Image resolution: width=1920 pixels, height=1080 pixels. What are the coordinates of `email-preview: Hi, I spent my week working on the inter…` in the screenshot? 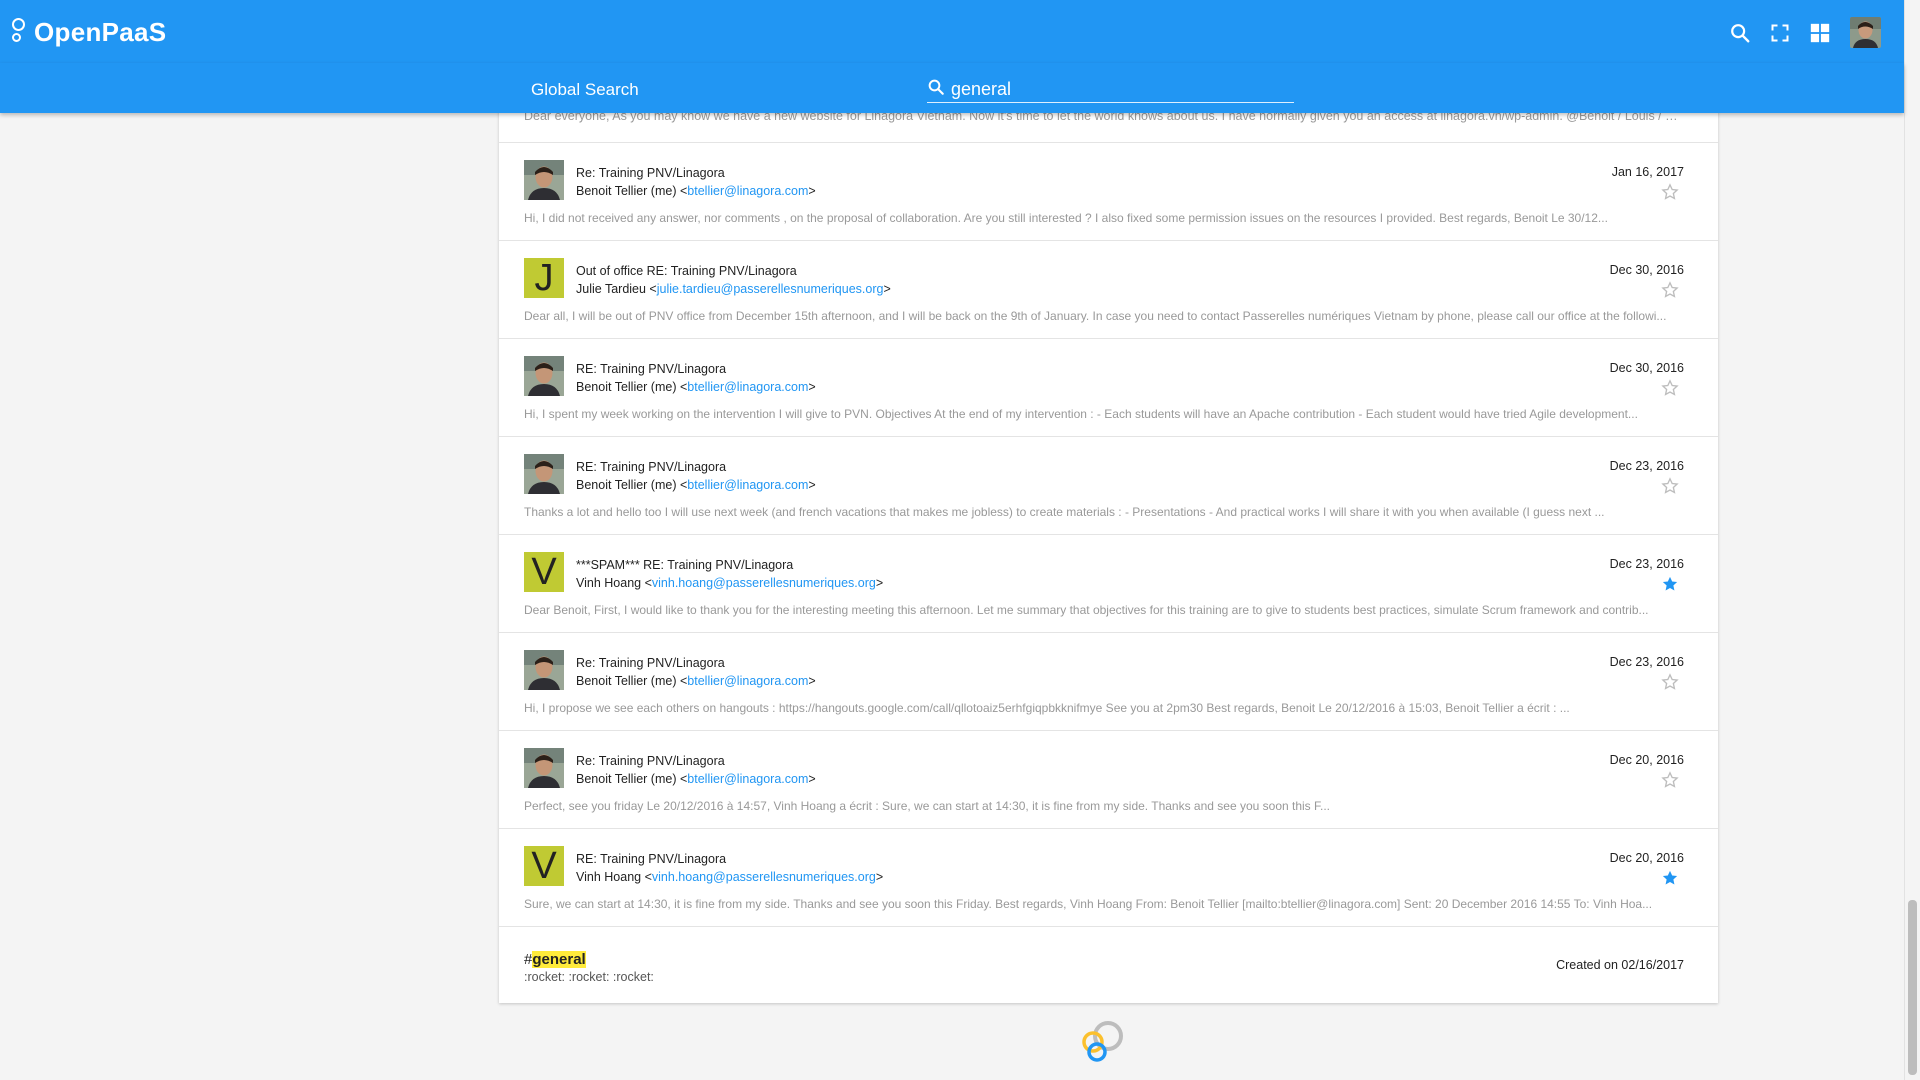 It's located at (1081, 414).